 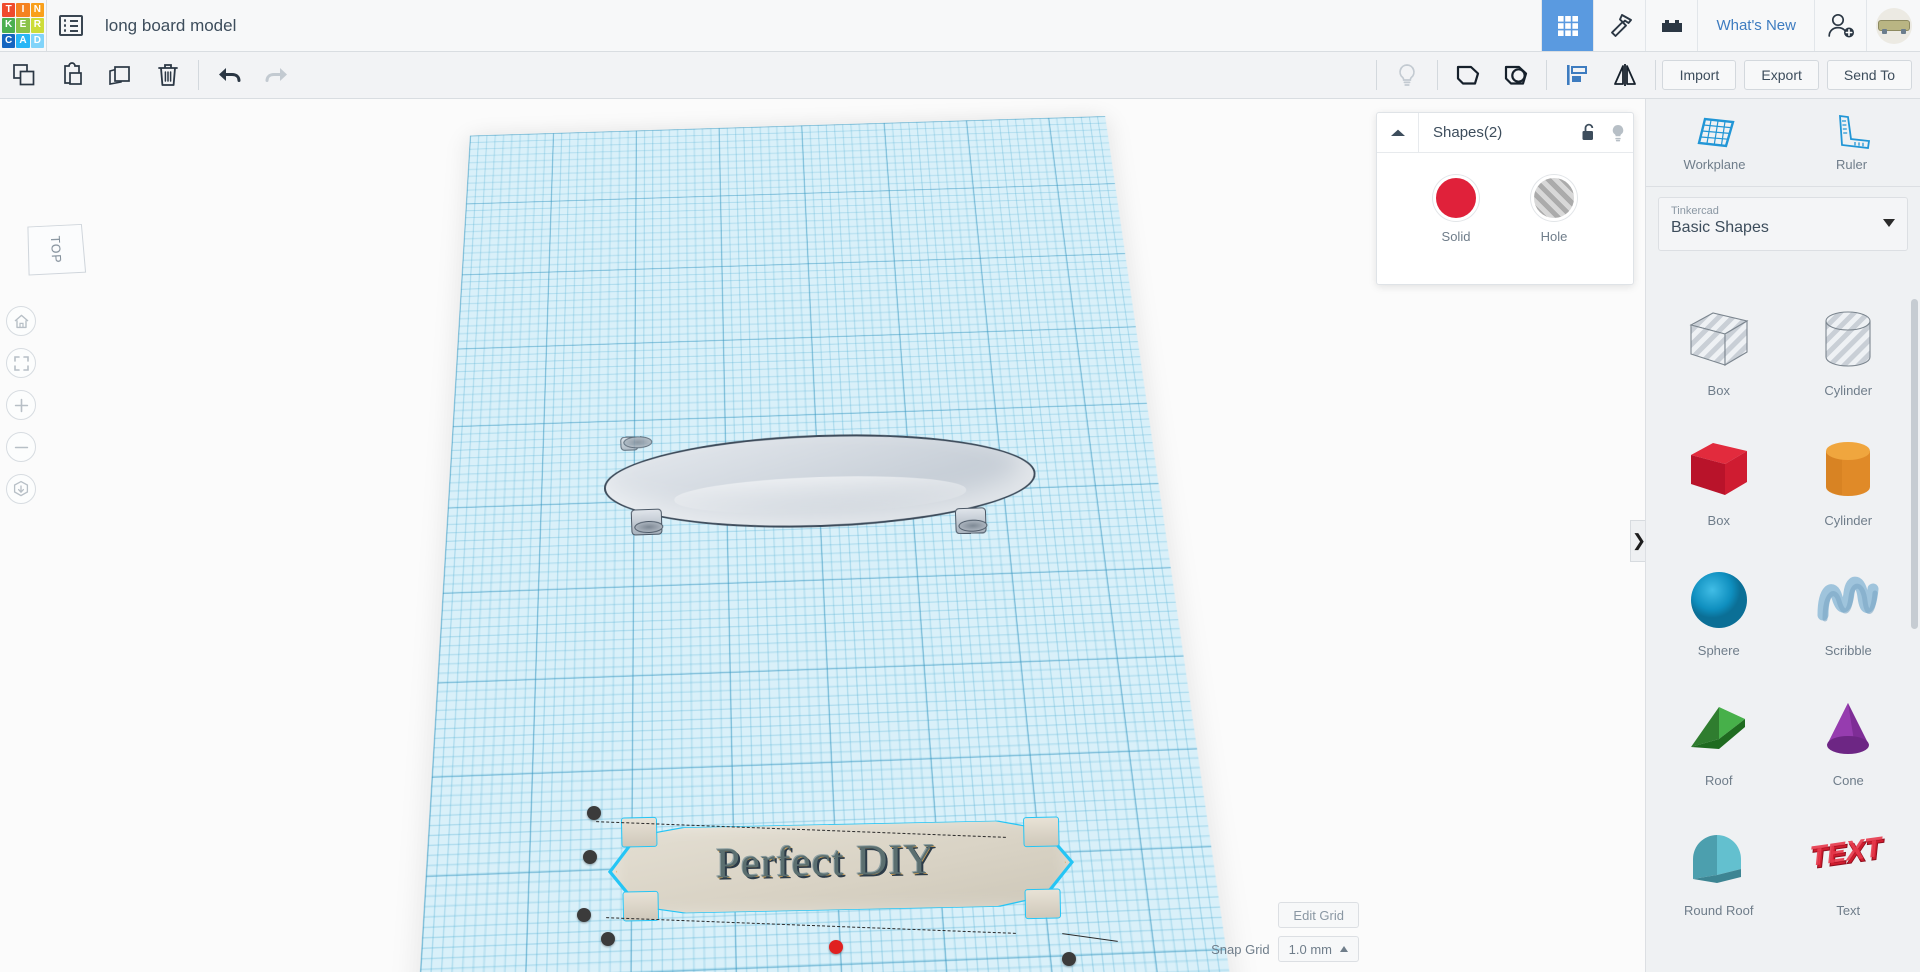 I want to click on shape-library-select: Tinkercad Basic Shapes, so click(x=1783, y=224).